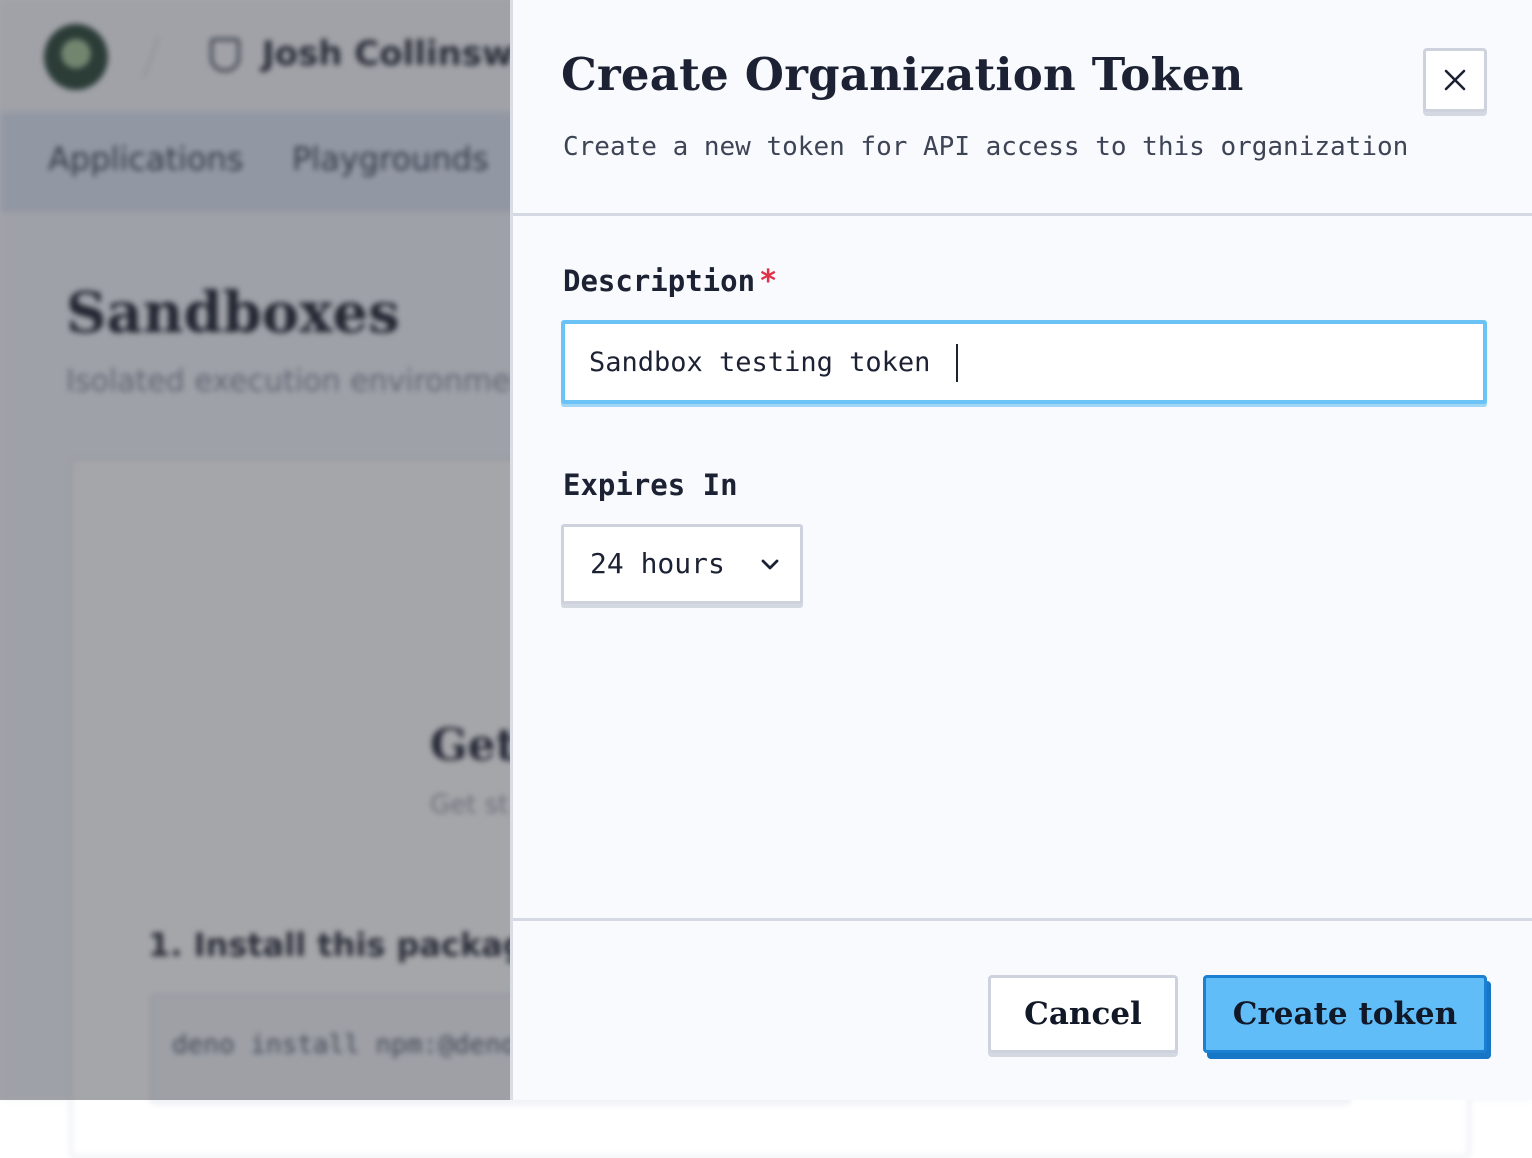 The height and width of the screenshot is (1158, 1532). I want to click on description-field, so click(1024, 362).